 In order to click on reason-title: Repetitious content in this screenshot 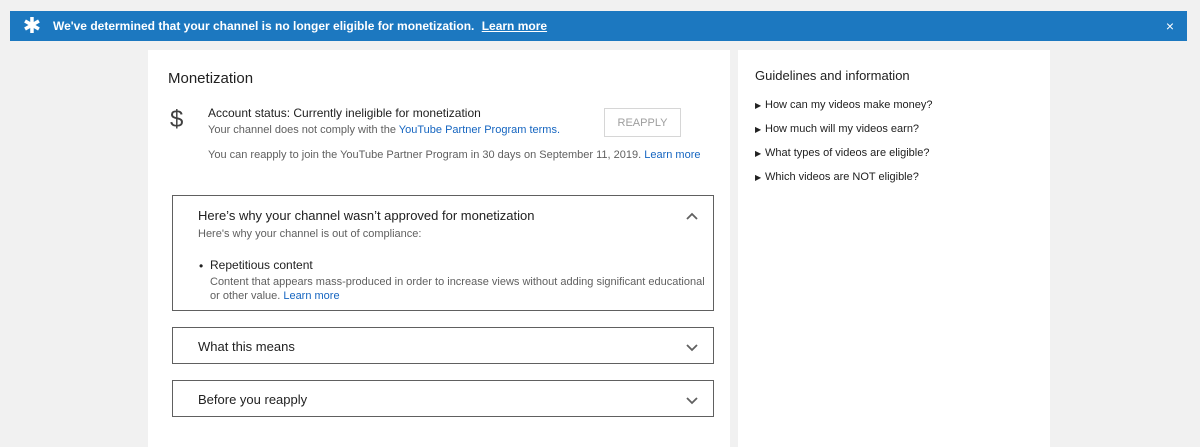, I will do `click(261, 265)`.